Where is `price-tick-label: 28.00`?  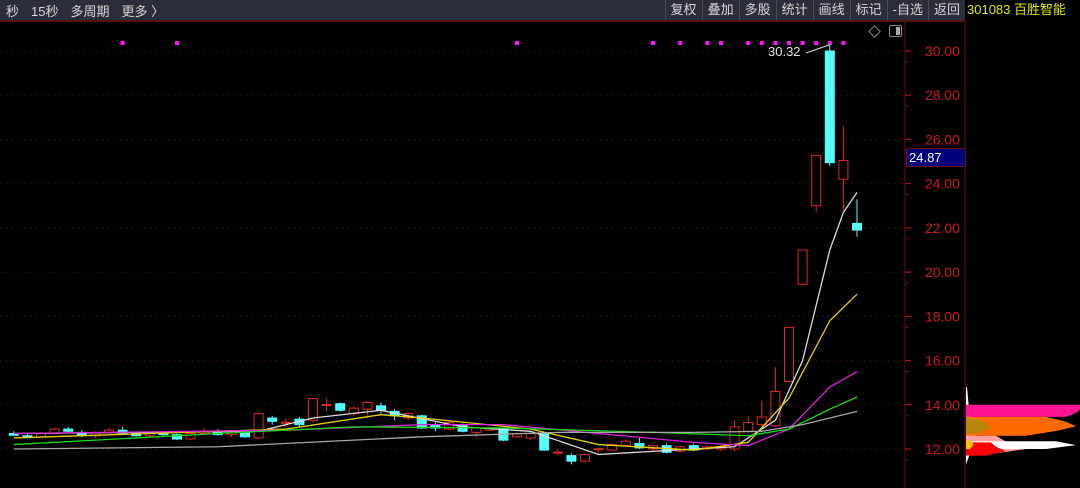 price-tick-label: 28.00 is located at coordinates (942, 95).